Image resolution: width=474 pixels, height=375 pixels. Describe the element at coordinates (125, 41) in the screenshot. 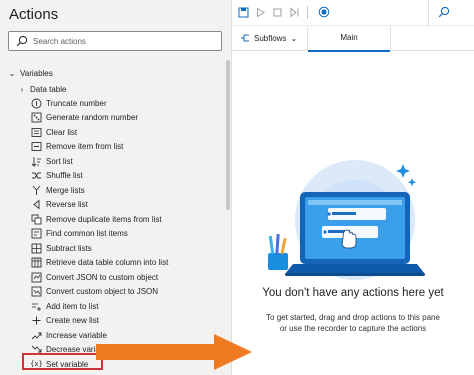

I see `search-input` at that location.